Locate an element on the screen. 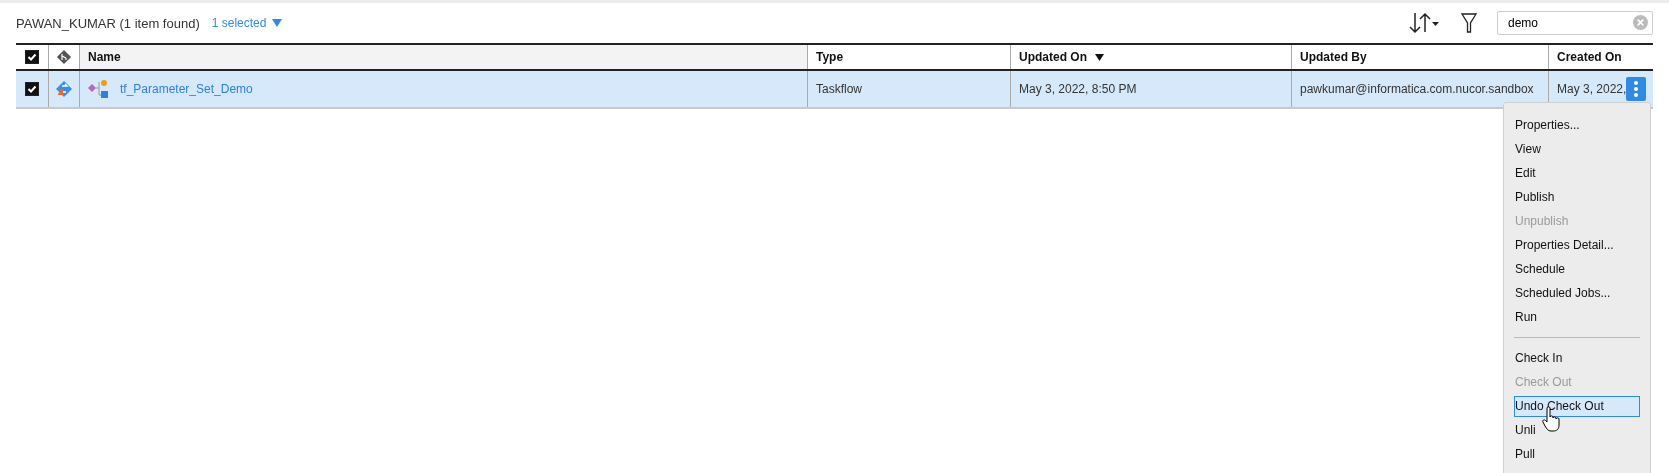 This screenshot has height=473, width=1669. menu-item: Pull is located at coordinates (1577, 454).